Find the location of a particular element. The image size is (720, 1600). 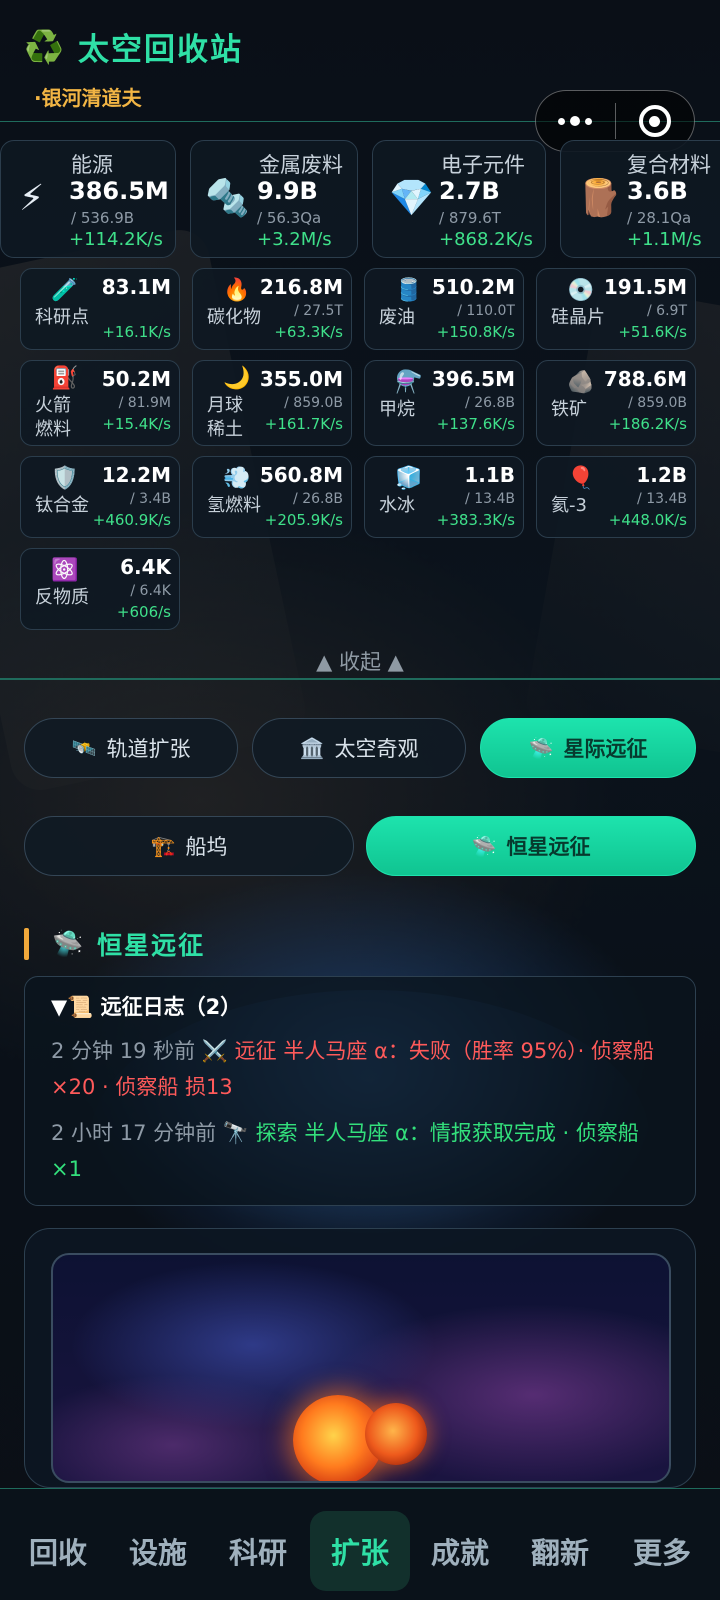

binary-star-image is located at coordinates (361, 1368).